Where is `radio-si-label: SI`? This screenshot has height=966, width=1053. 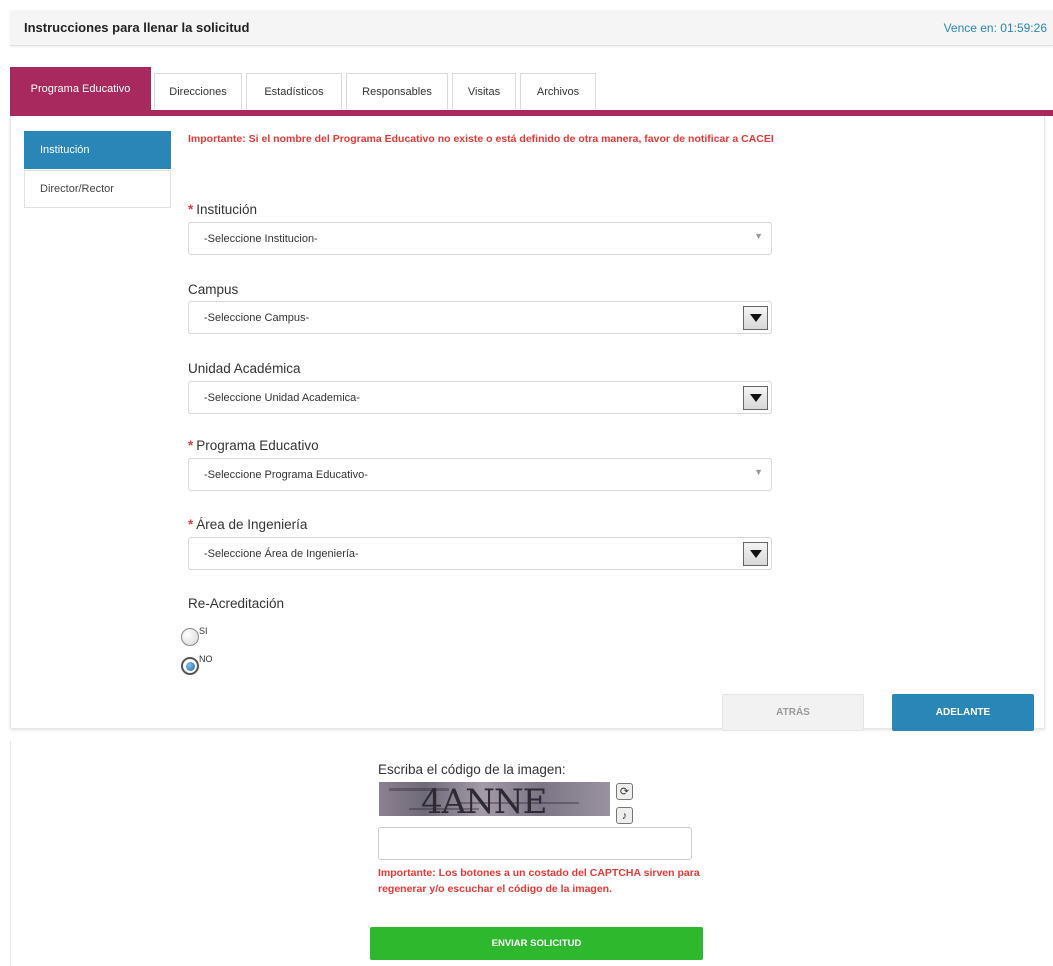 radio-si-label: SI is located at coordinates (203, 631).